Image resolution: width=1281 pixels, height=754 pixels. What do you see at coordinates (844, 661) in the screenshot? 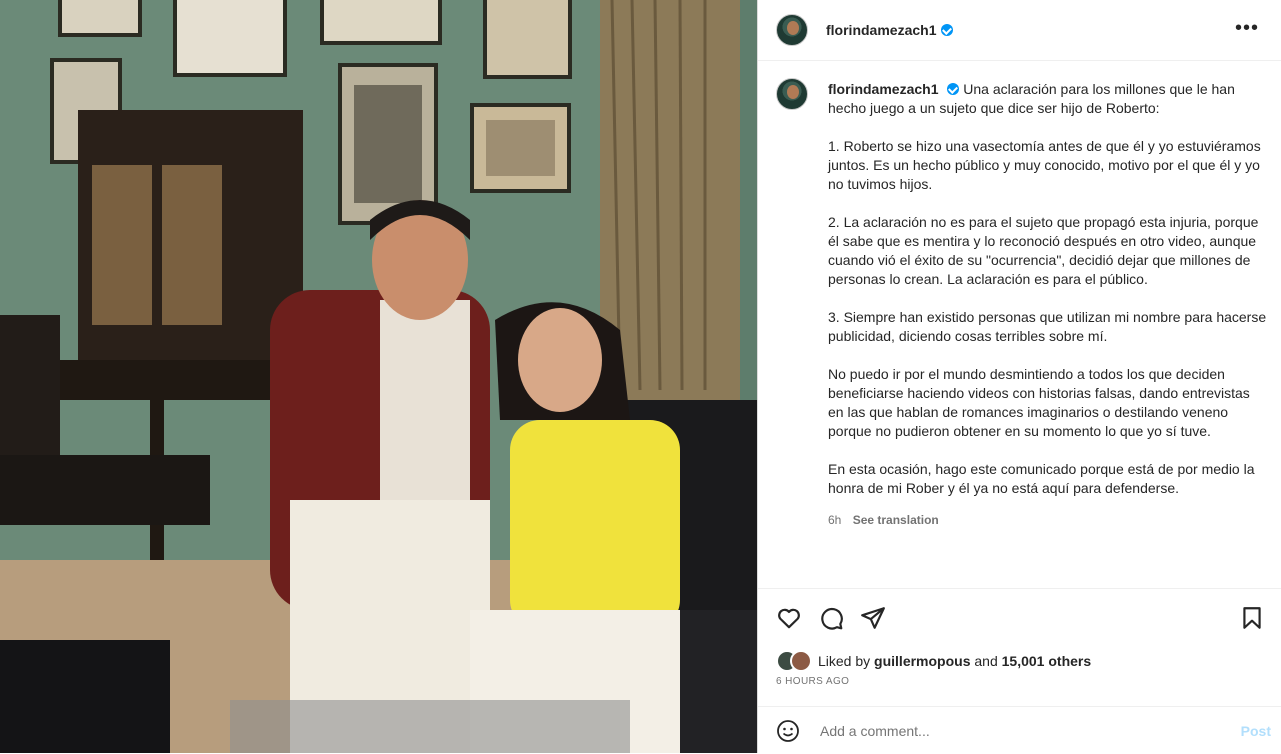
I see `liked-by-label: Liked by` at bounding box center [844, 661].